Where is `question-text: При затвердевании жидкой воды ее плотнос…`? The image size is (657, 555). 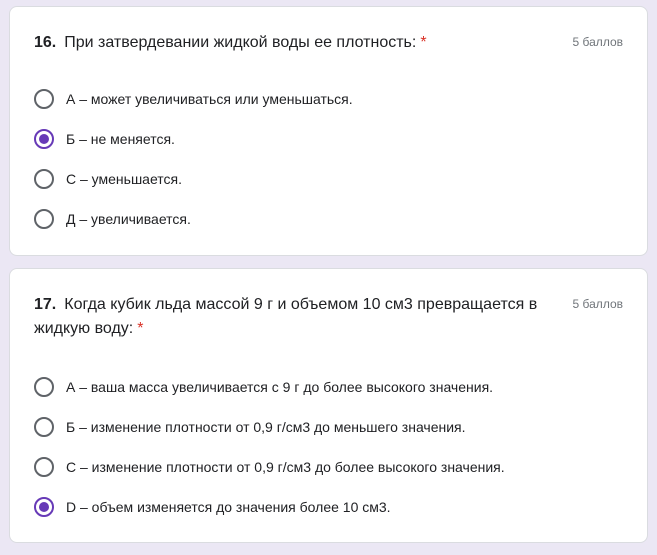
question-text: При затвердевании жидкой воды ее плотнос… is located at coordinates (240, 42).